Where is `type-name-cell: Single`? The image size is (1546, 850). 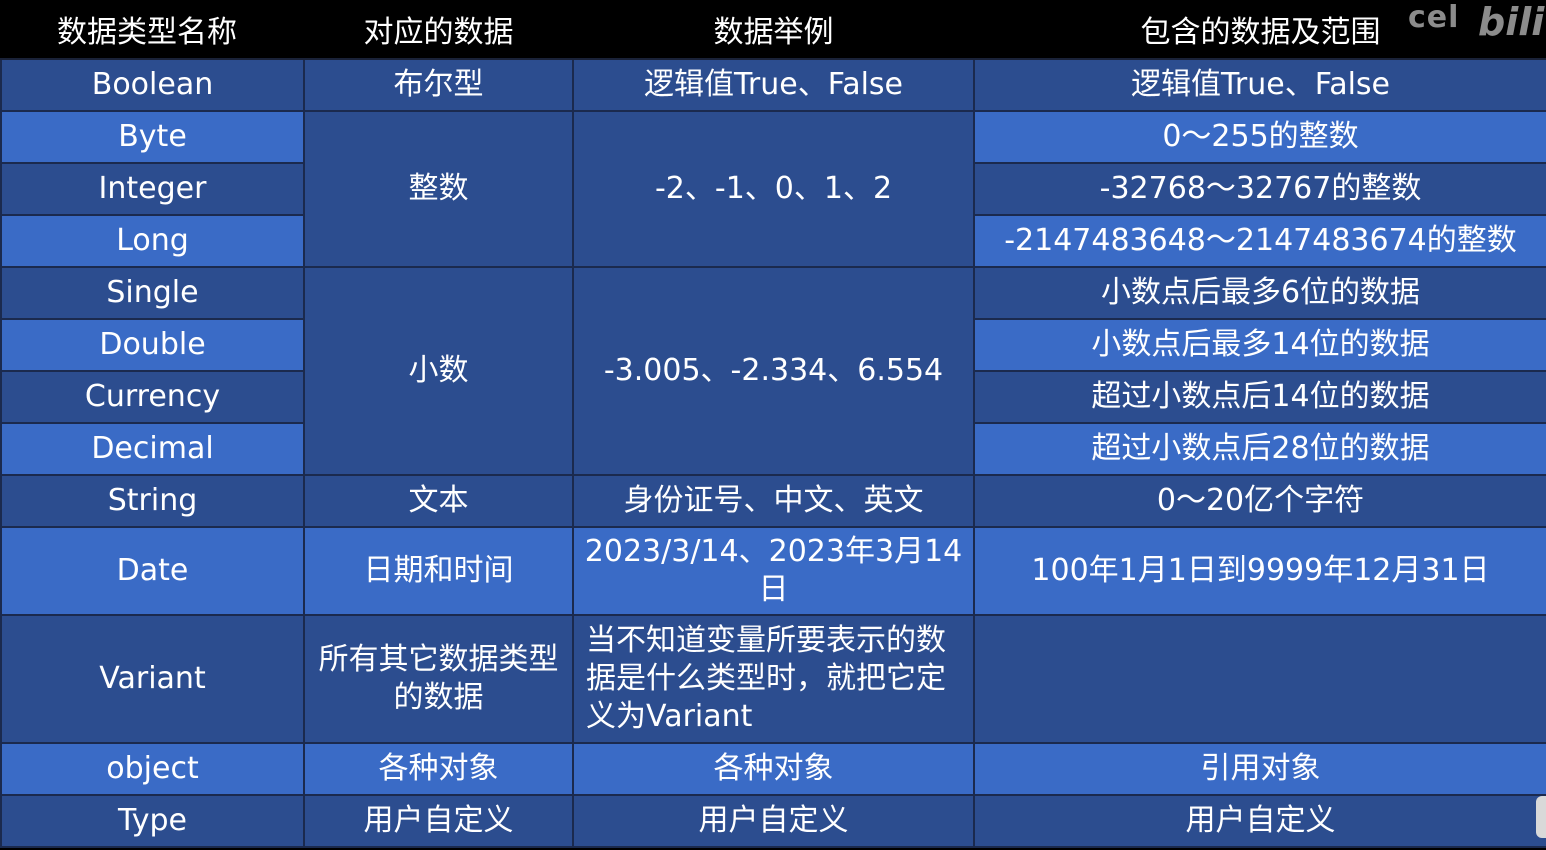 type-name-cell: Single is located at coordinates (152, 293).